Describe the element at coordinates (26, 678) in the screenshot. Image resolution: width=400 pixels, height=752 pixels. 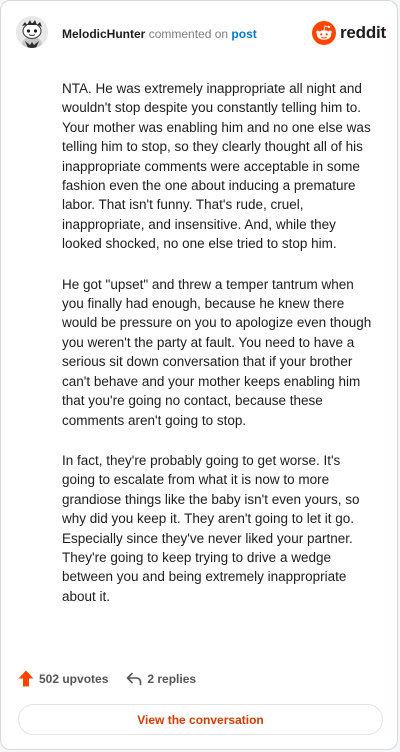
I see `upvote-arrow-icon` at that location.